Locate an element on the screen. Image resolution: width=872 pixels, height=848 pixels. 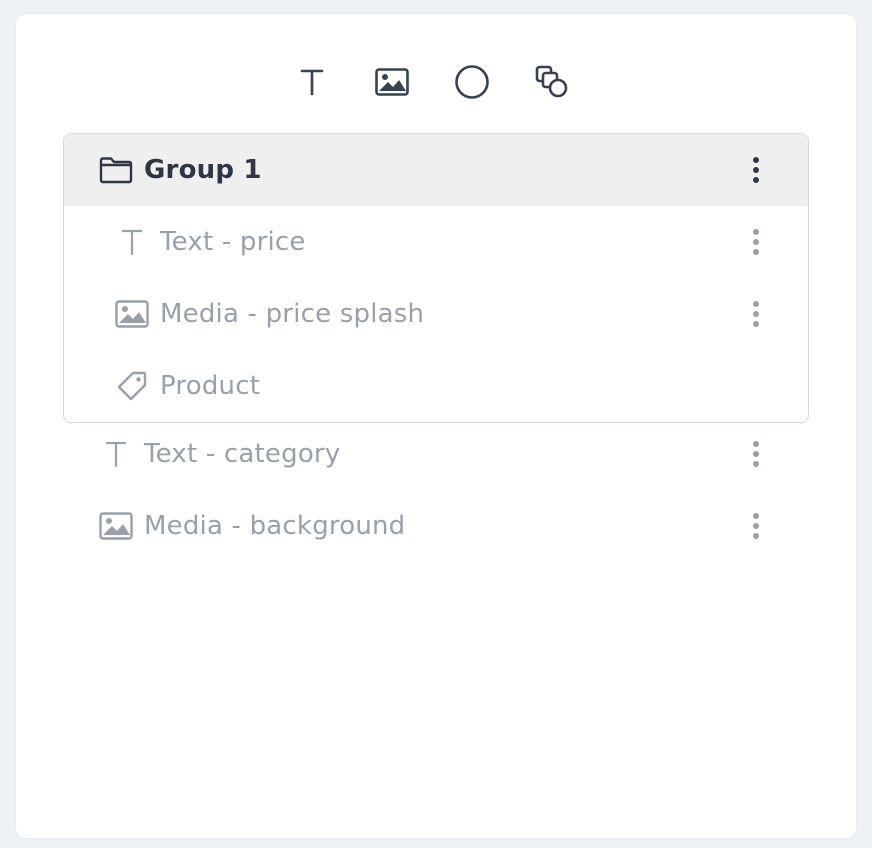
folder-icon is located at coordinates (116, 170).